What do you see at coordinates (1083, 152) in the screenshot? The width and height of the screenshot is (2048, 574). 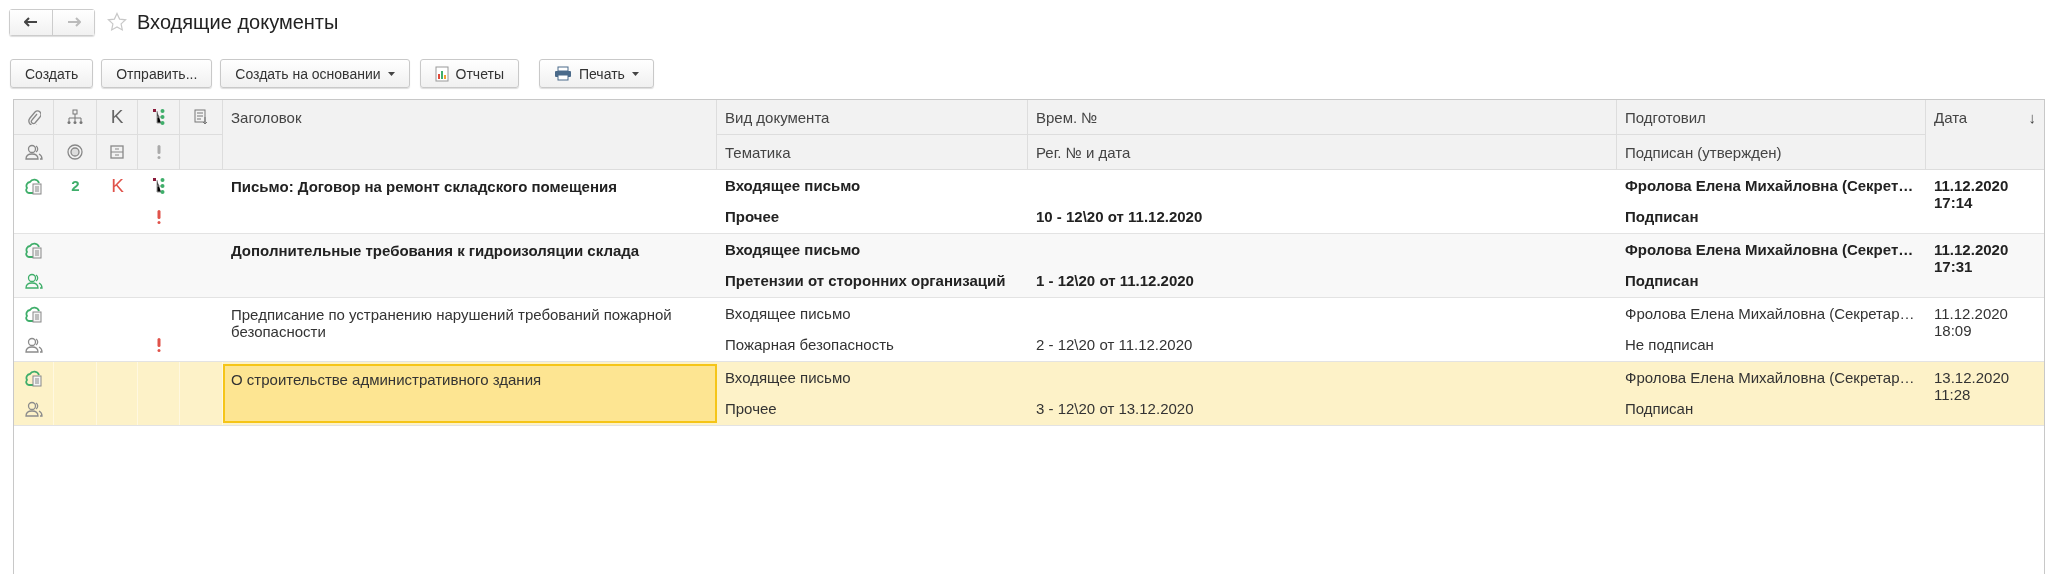 I see `column-header: Рег. № и дата` at bounding box center [1083, 152].